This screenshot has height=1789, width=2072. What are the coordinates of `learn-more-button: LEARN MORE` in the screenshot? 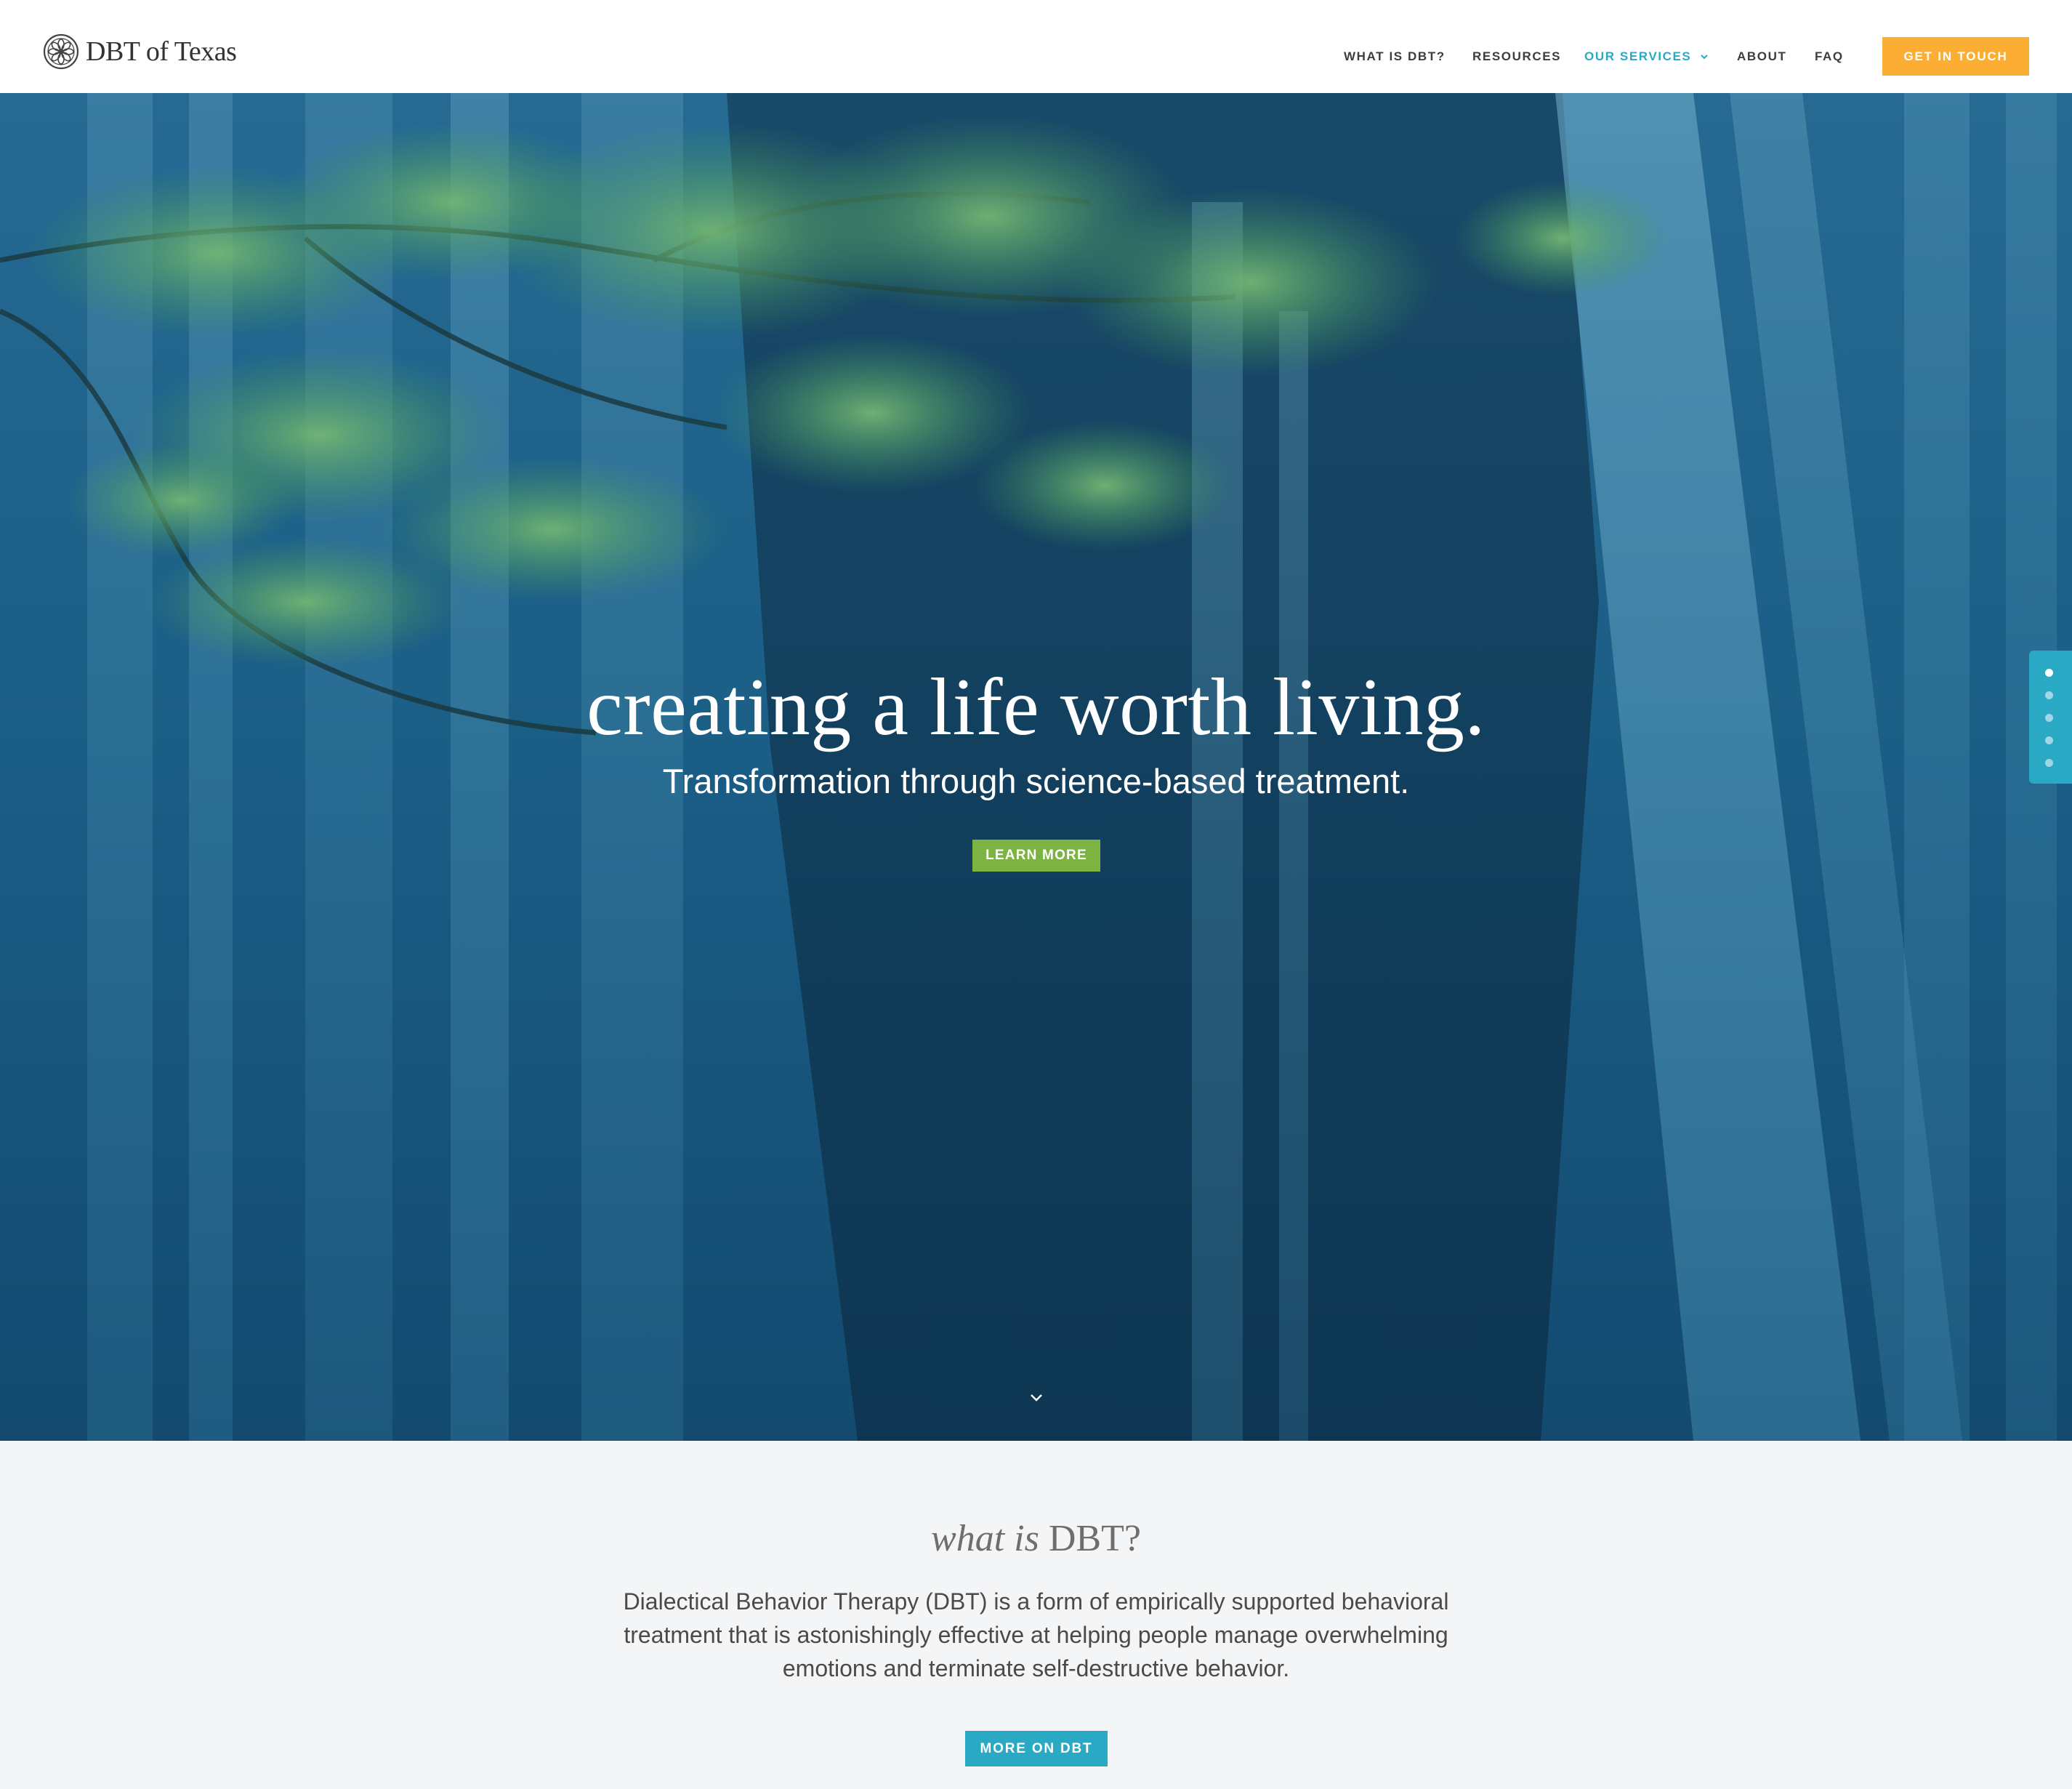 It's located at (1036, 856).